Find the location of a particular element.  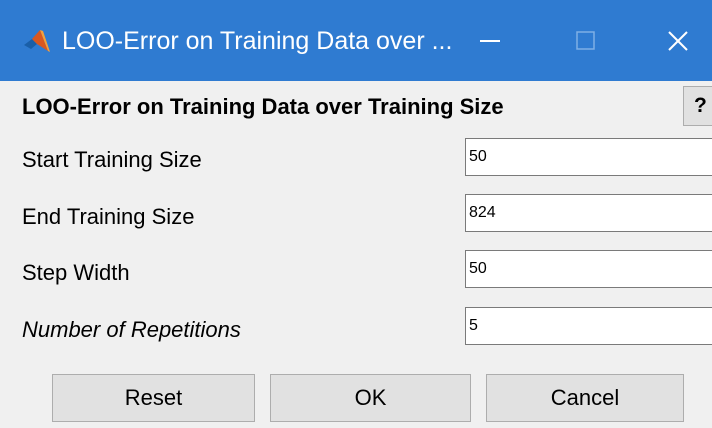

minimize-button is located at coordinates (490, 41).